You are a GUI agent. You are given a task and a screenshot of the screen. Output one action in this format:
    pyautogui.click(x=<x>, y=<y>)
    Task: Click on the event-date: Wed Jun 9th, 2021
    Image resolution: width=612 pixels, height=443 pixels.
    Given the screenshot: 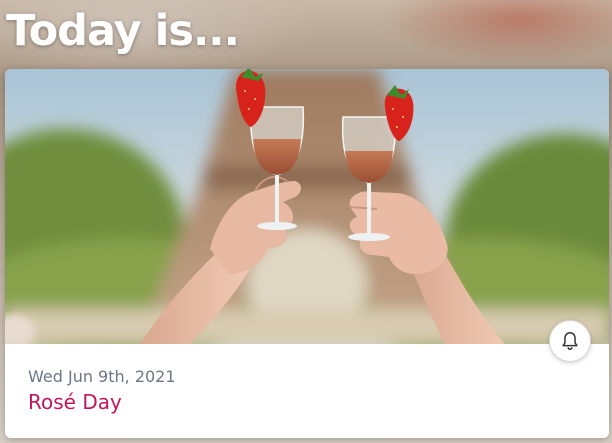 What is the action you would take?
    pyautogui.click(x=102, y=376)
    